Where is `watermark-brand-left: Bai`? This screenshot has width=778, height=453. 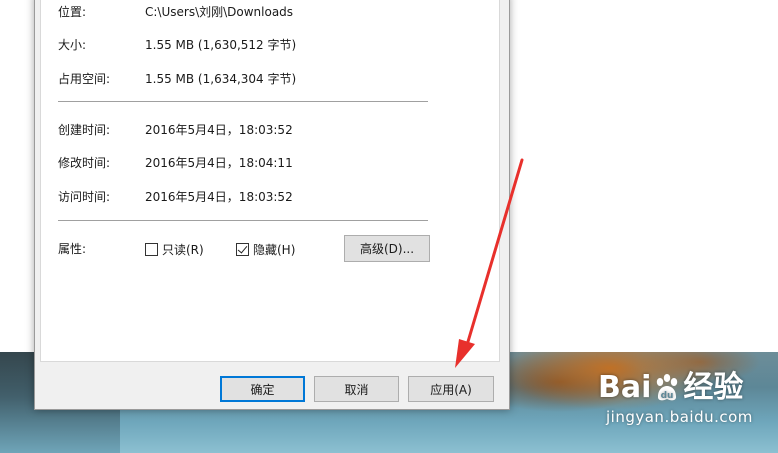
watermark-brand-left: Bai is located at coordinates (625, 387).